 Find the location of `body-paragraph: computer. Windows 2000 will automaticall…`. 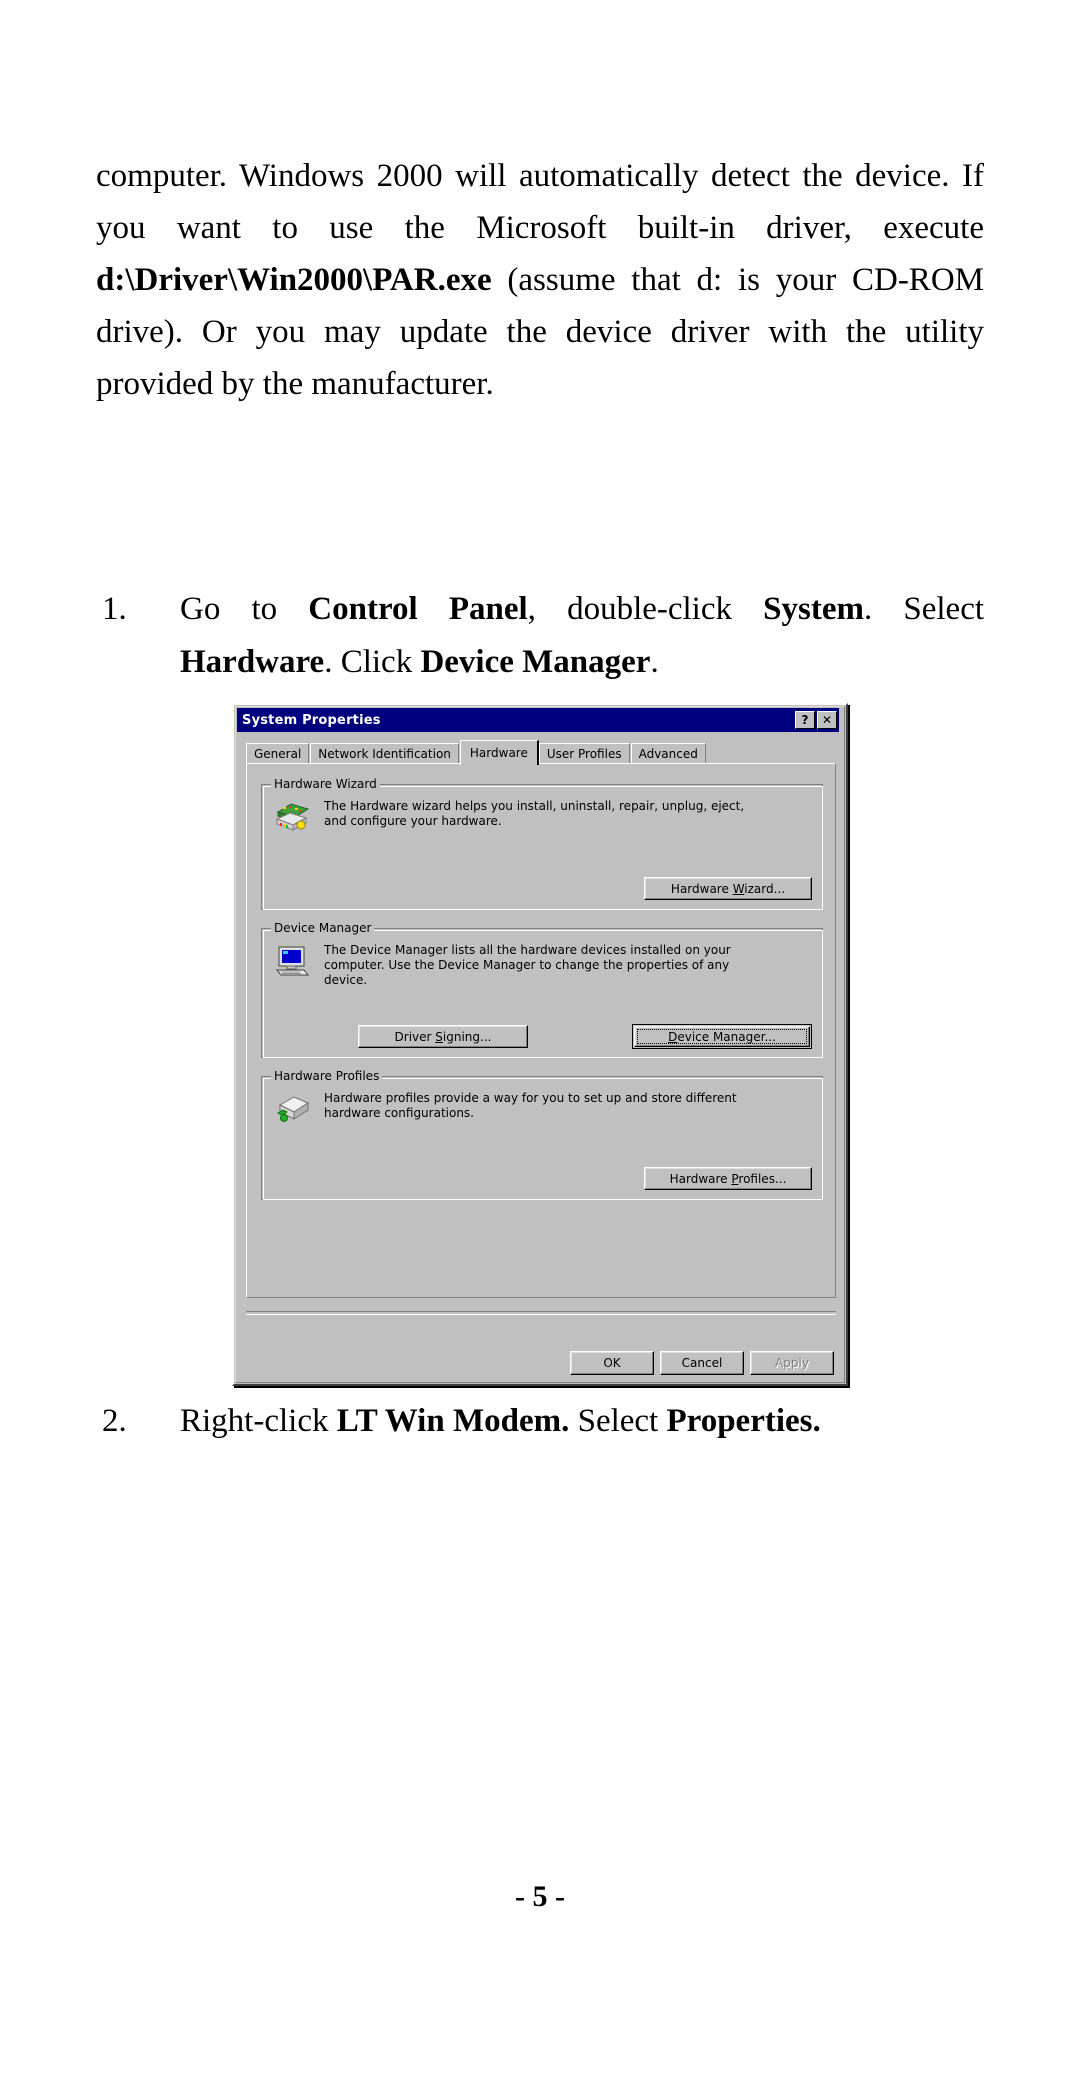

body-paragraph: computer. Windows 2000 will automaticall… is located at coordinates (540, 280).